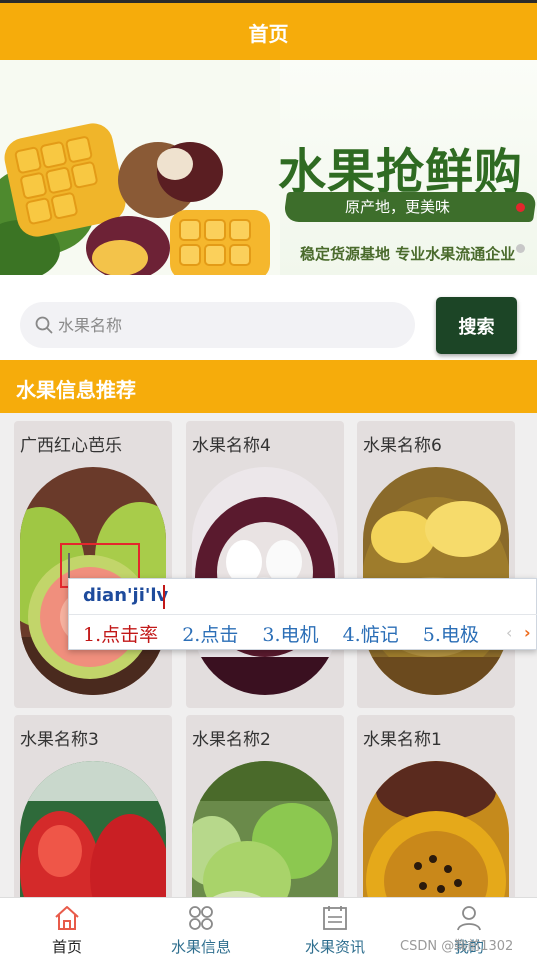  I want to click on wax-apple-photo, so click(93, 829).